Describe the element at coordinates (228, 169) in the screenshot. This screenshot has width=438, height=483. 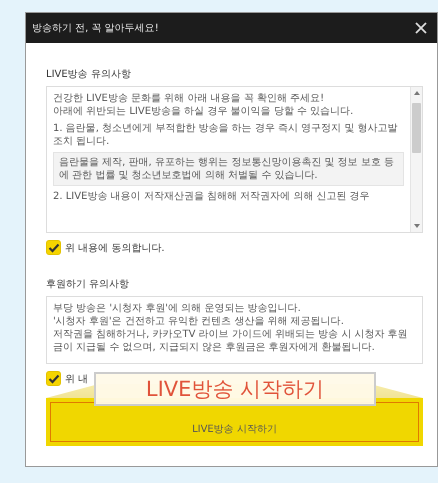
I see `note-text: 음란물을 제작, 판매, 유포하는 행위는 정보통신망이용촉진 및 정보 보호 등에 관한 법률 및 청소년보호법에 의해 처벌될 수 있습니다.` at that location.